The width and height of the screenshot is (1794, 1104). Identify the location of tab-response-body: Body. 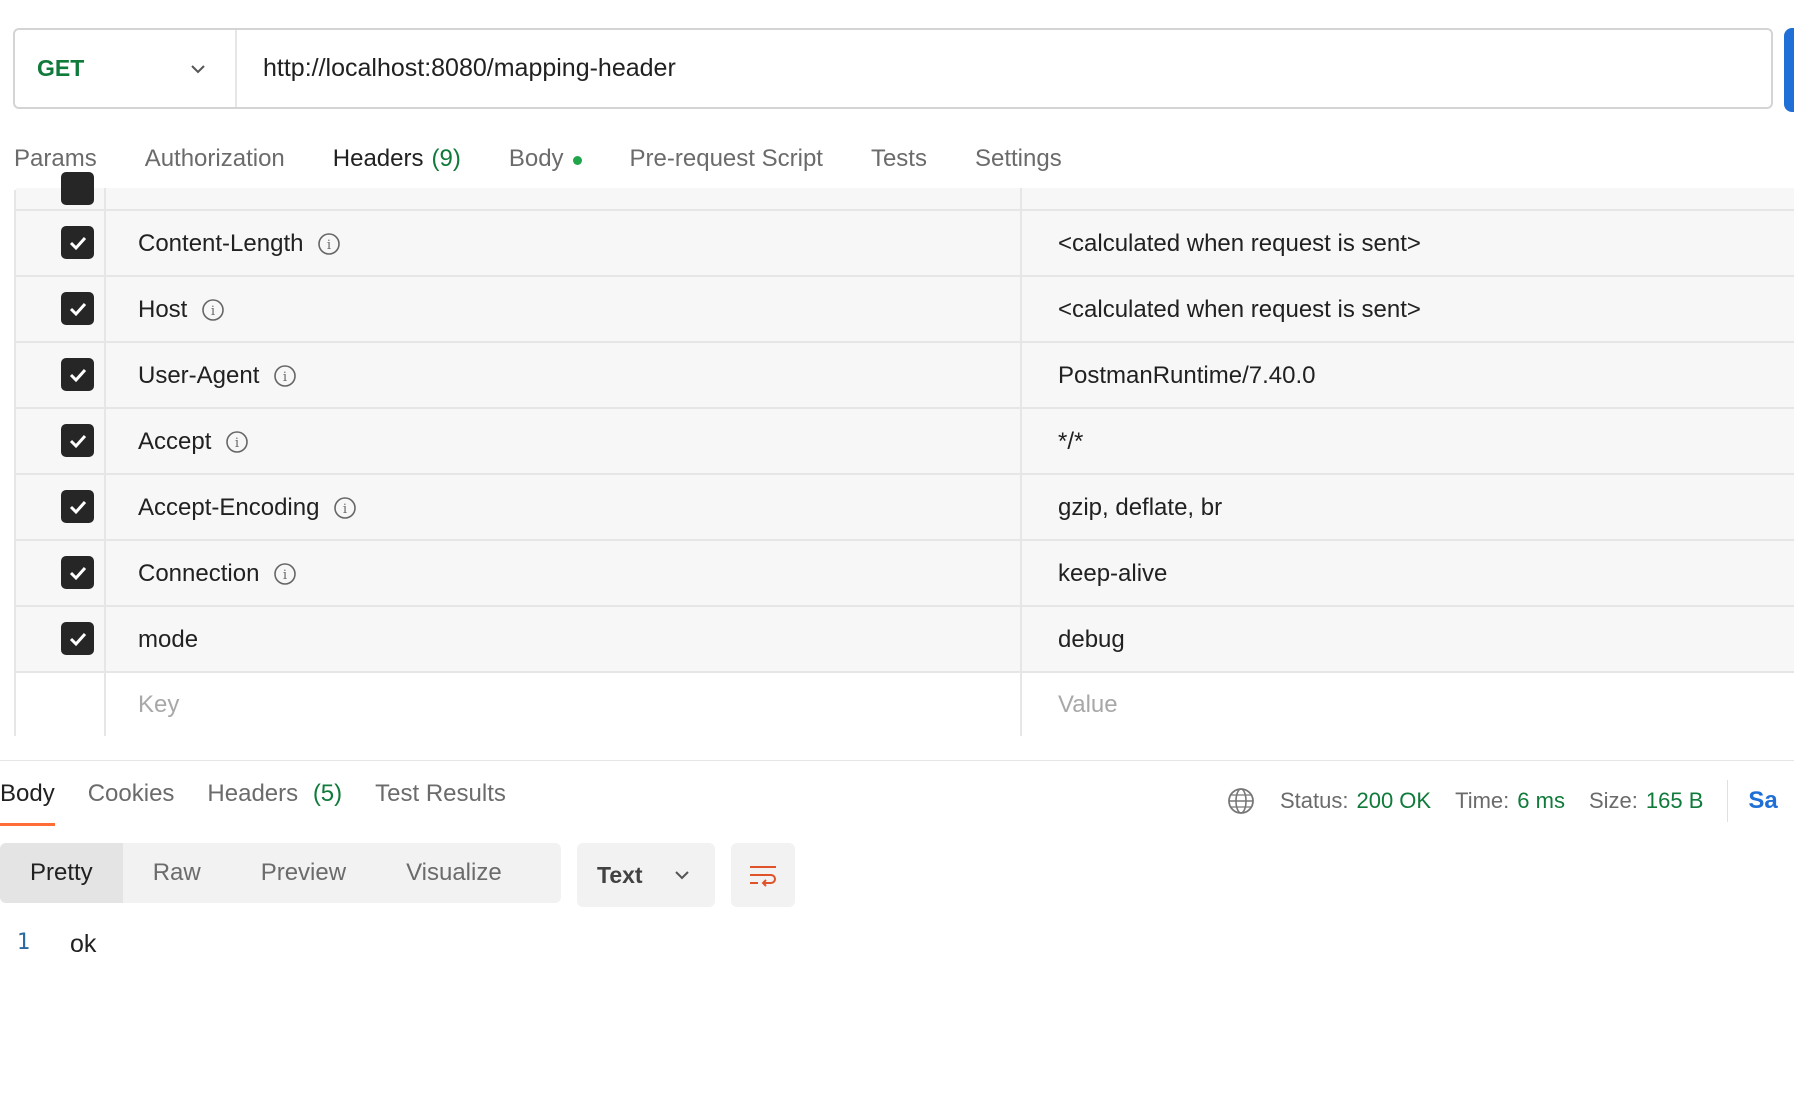
(27, 798).